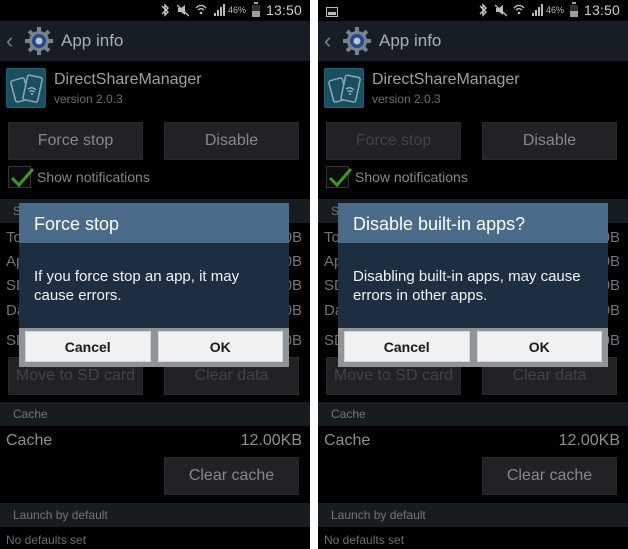 The width and height of the screenshot is (628, 549). Describe the element at coordinates (473, 223) in the screenshot. I see `dialog-title: Disable built-in apps?` at that location.